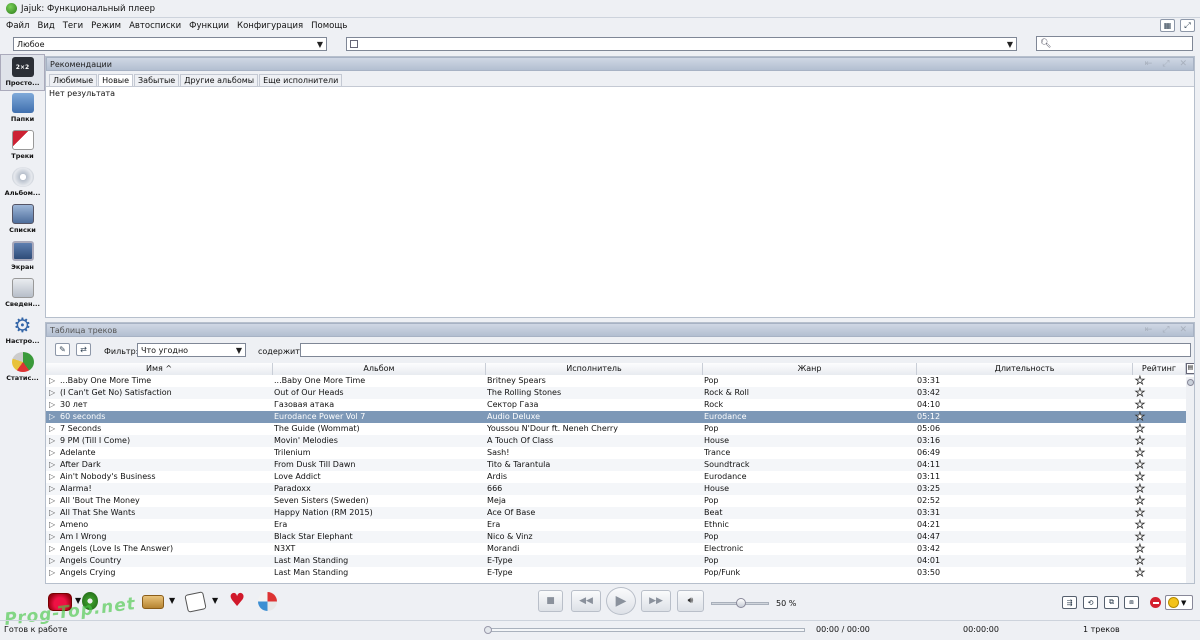 The width and height of the screenshot is (1200, 640). What do you see at coordinates (22, 220) in the screenshot?
I see `sidebar-item-playlists: Списки` at bounding box center [22, 220].